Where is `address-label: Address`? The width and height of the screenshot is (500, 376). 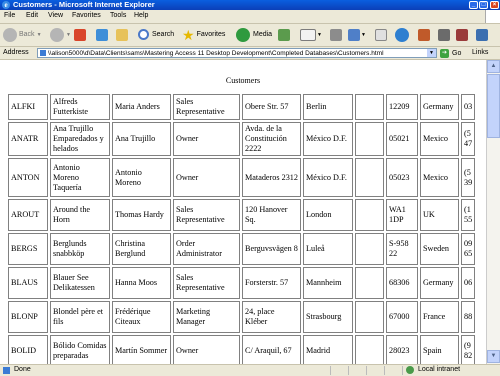 address-label: Address is located at coordinates (16, 52).